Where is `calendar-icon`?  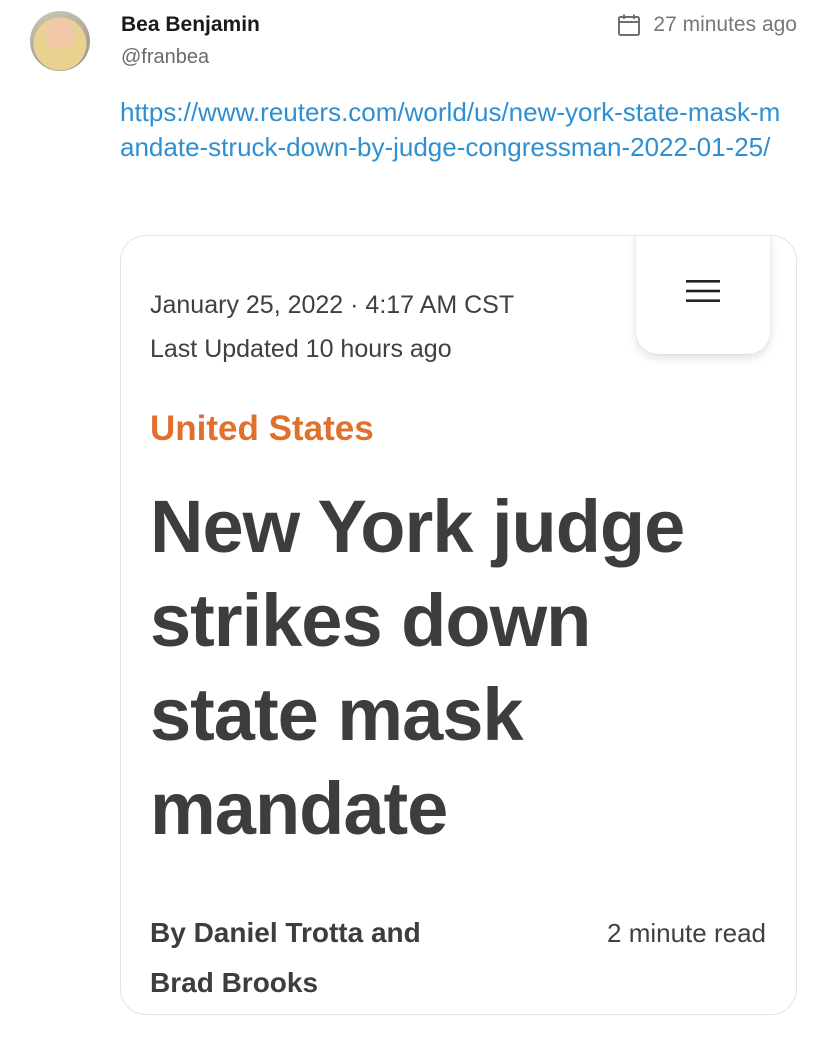
calendar-icon is located at coordinates (629, 25).